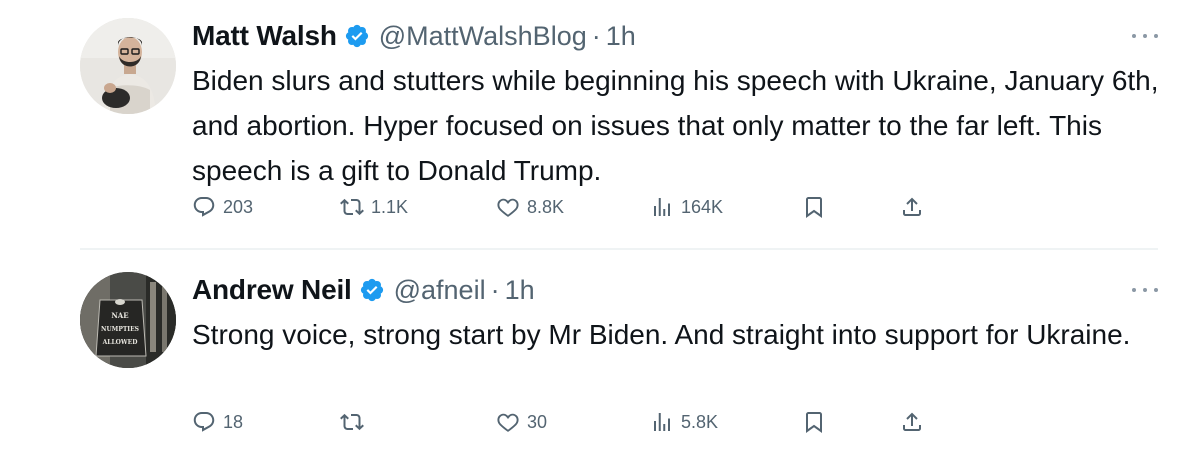 The image size is (1200, 459). Describe the element at coordinates (128, 66) in the screenshot. I see `avatar` at that location.